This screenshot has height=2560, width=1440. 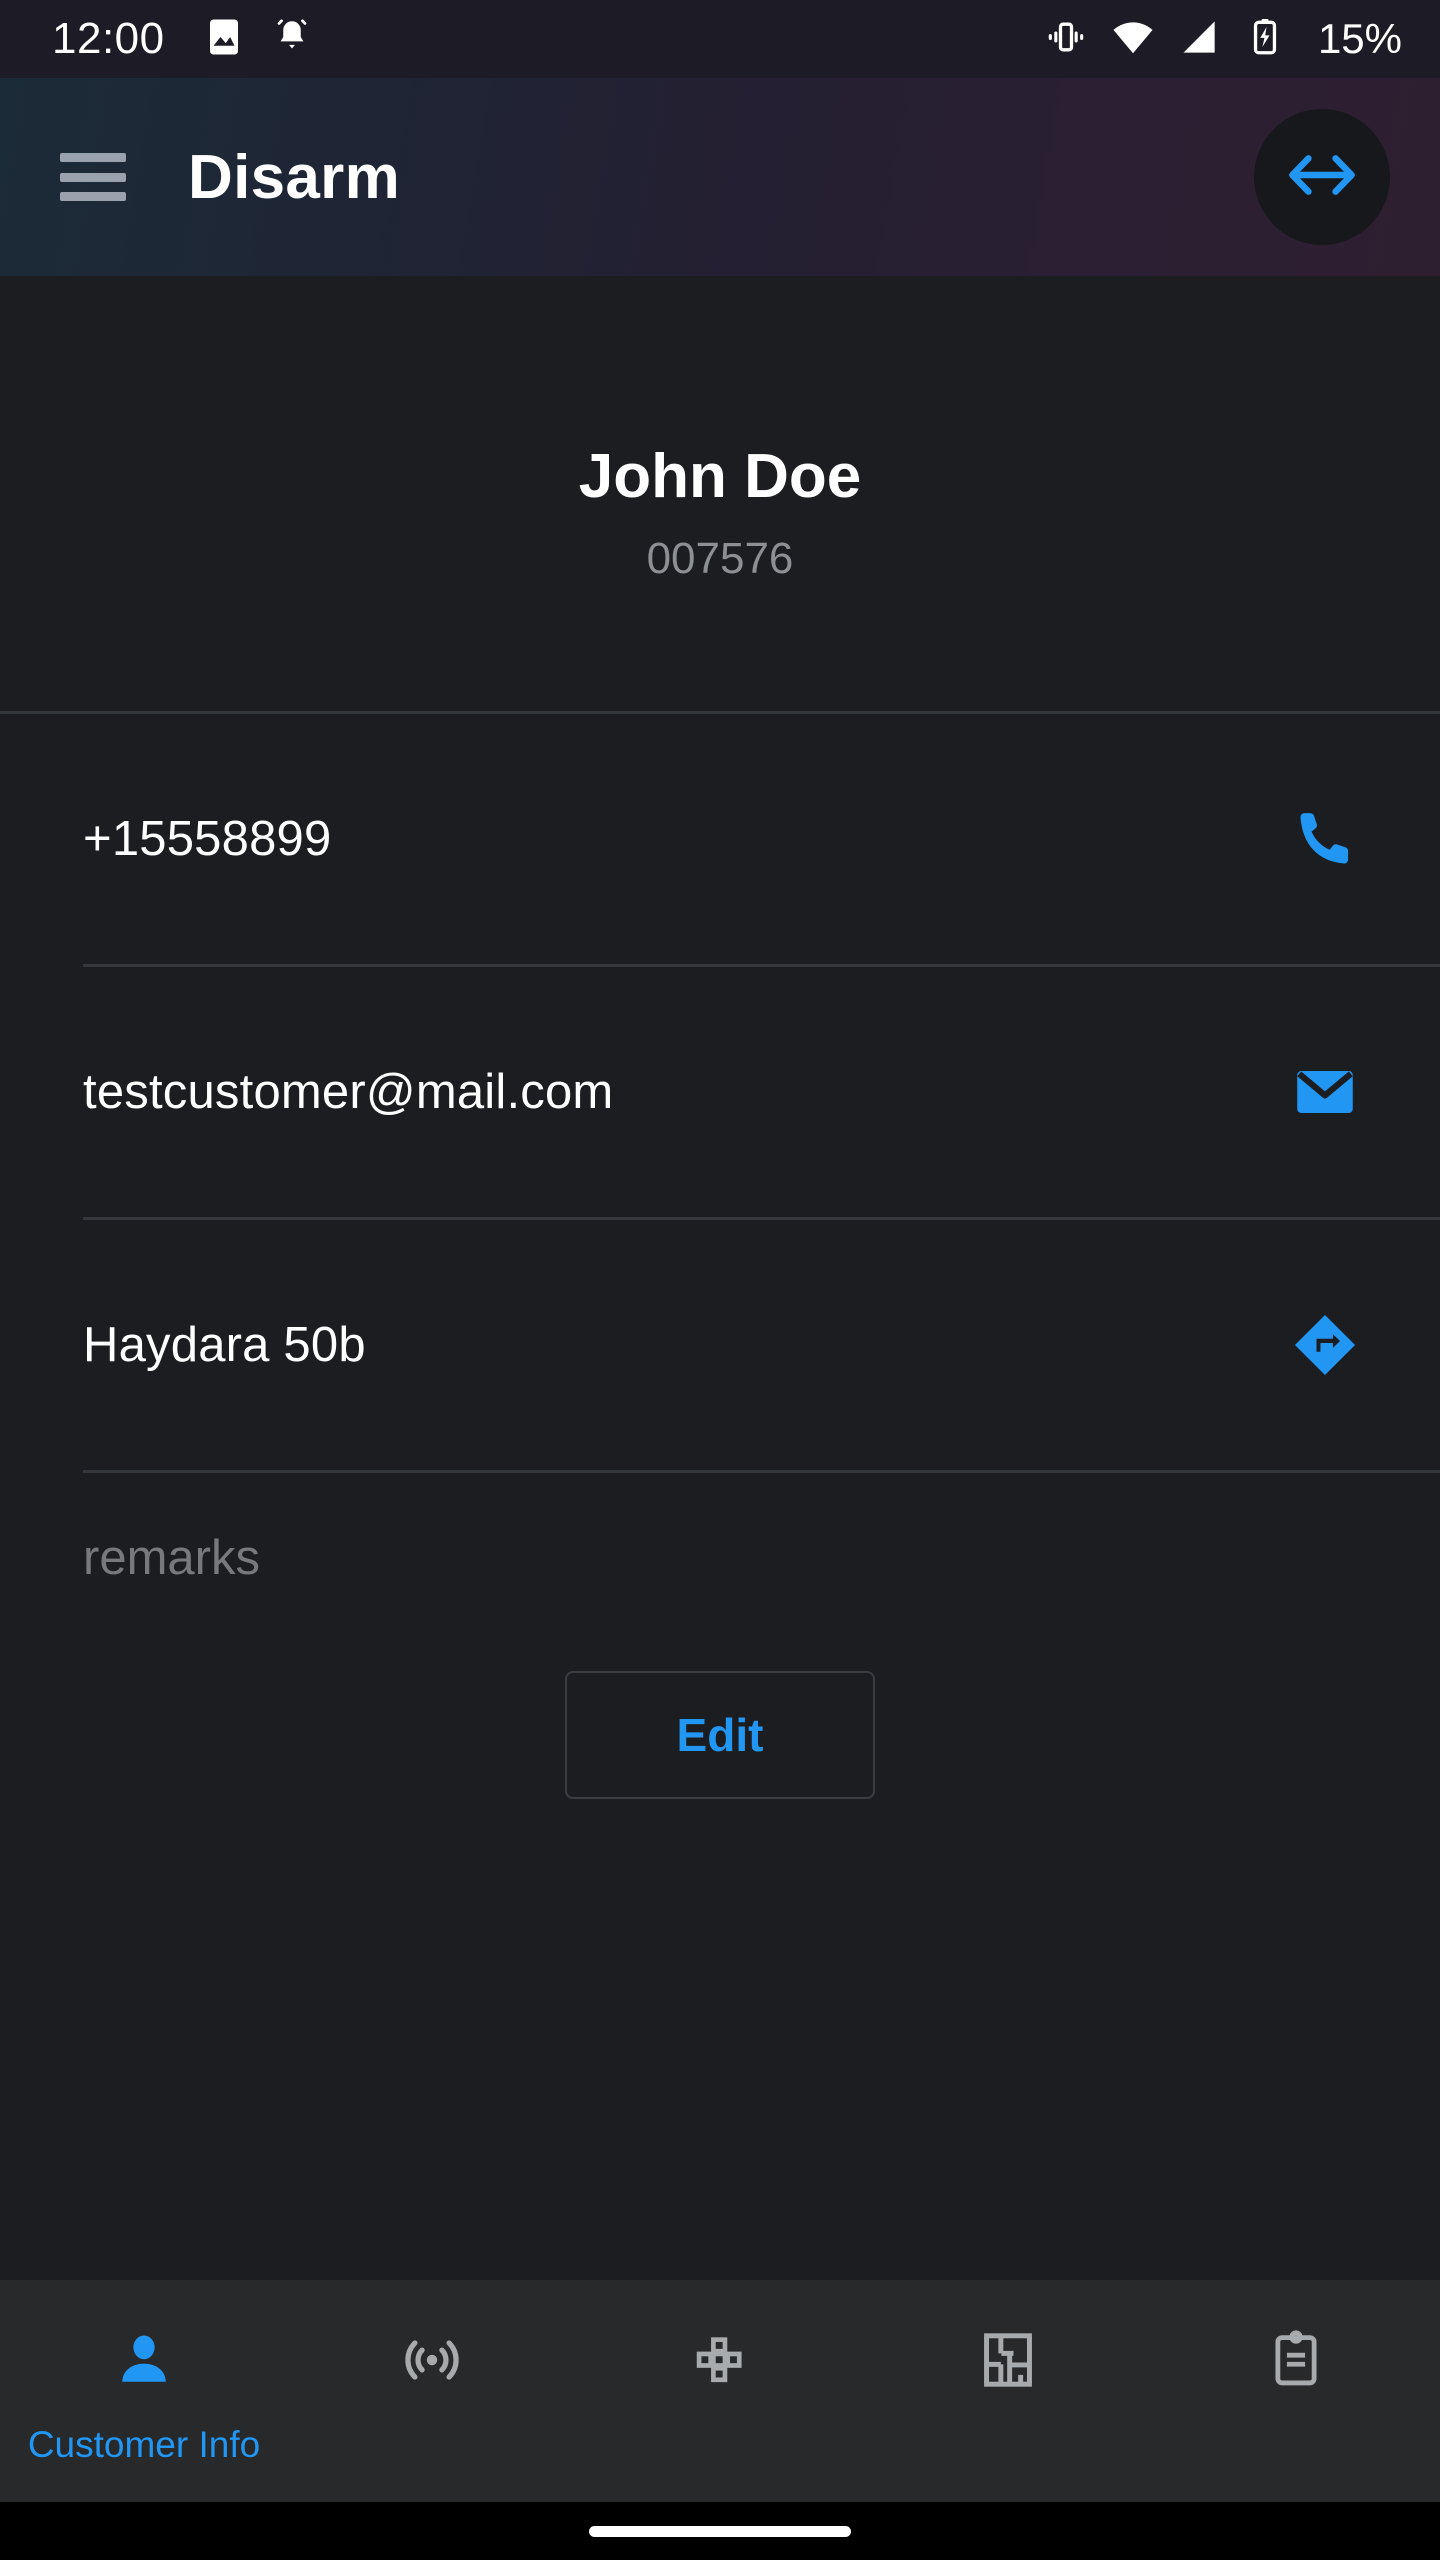 I want to click on customer-name: John Doe, so click(x=720, y=477).